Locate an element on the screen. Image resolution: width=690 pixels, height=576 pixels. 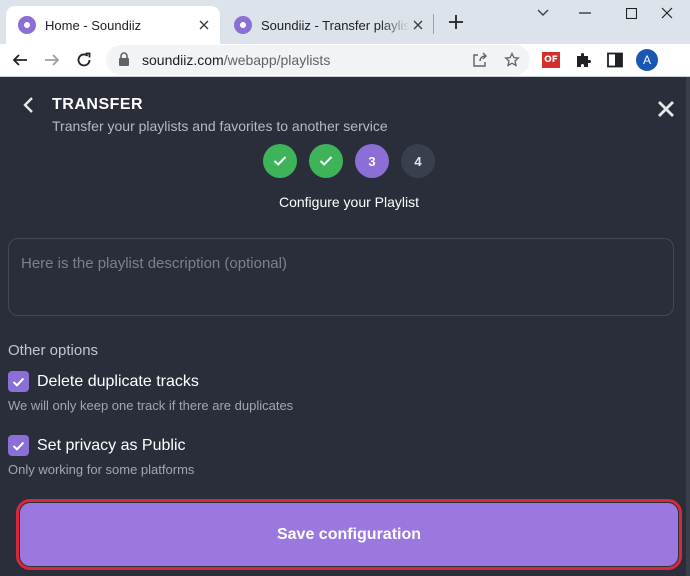
of-extension-icon: OF is located at coordinates (551, 60).